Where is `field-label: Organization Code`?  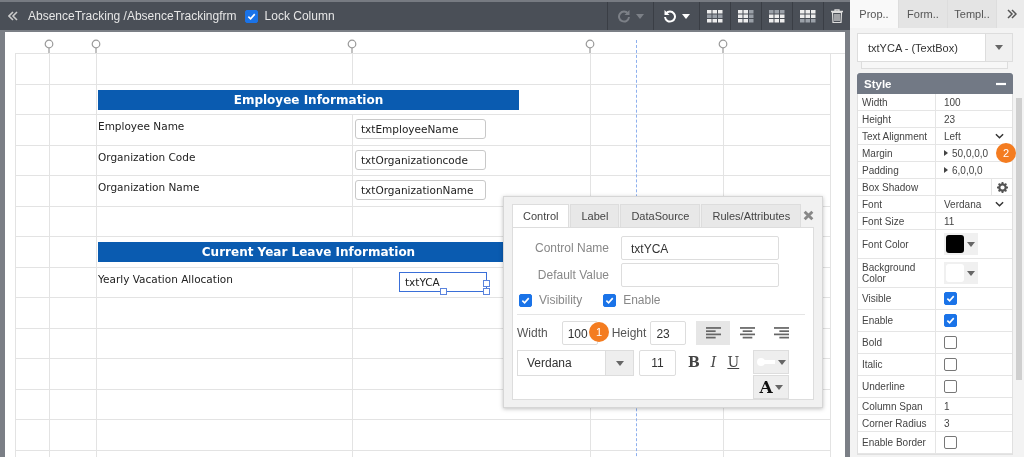
field-label: Organization Code is located at coordinates (147, 156).